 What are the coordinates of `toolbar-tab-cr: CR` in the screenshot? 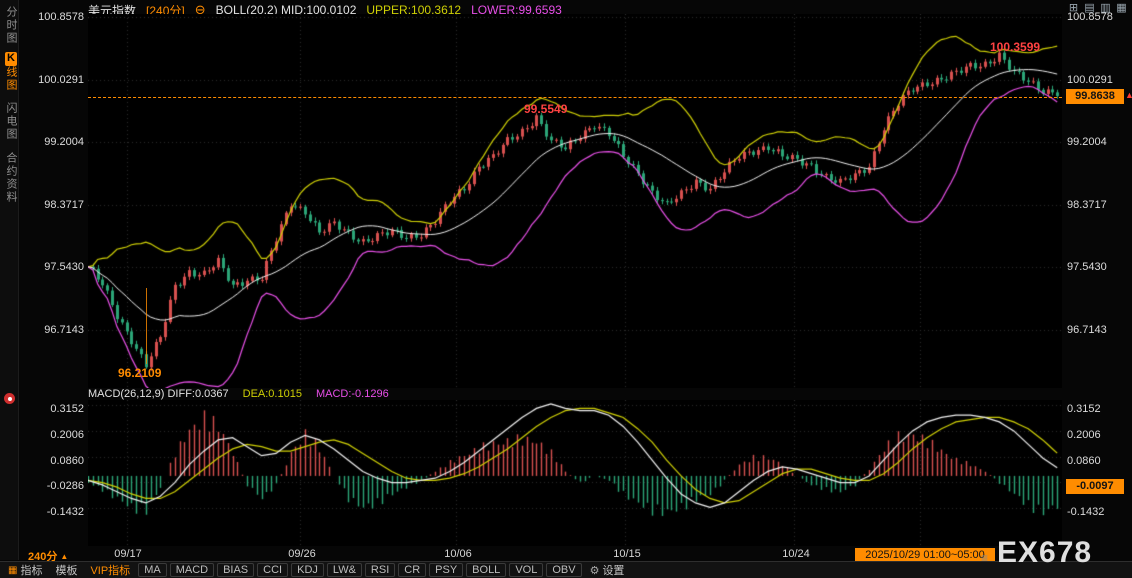 It's located at (412, 570).